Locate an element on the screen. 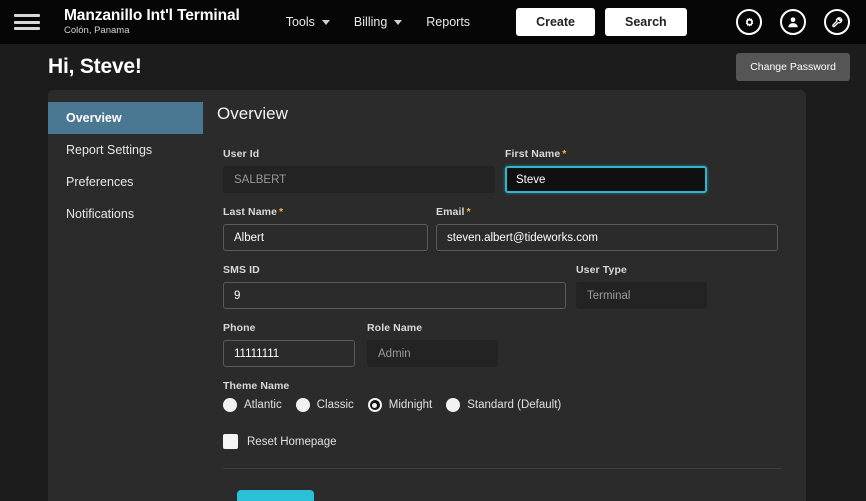 Image resolution: width=866 pixels, height=501 pixels. nav-item-reports: Reports is located at coordinates (448, 22).